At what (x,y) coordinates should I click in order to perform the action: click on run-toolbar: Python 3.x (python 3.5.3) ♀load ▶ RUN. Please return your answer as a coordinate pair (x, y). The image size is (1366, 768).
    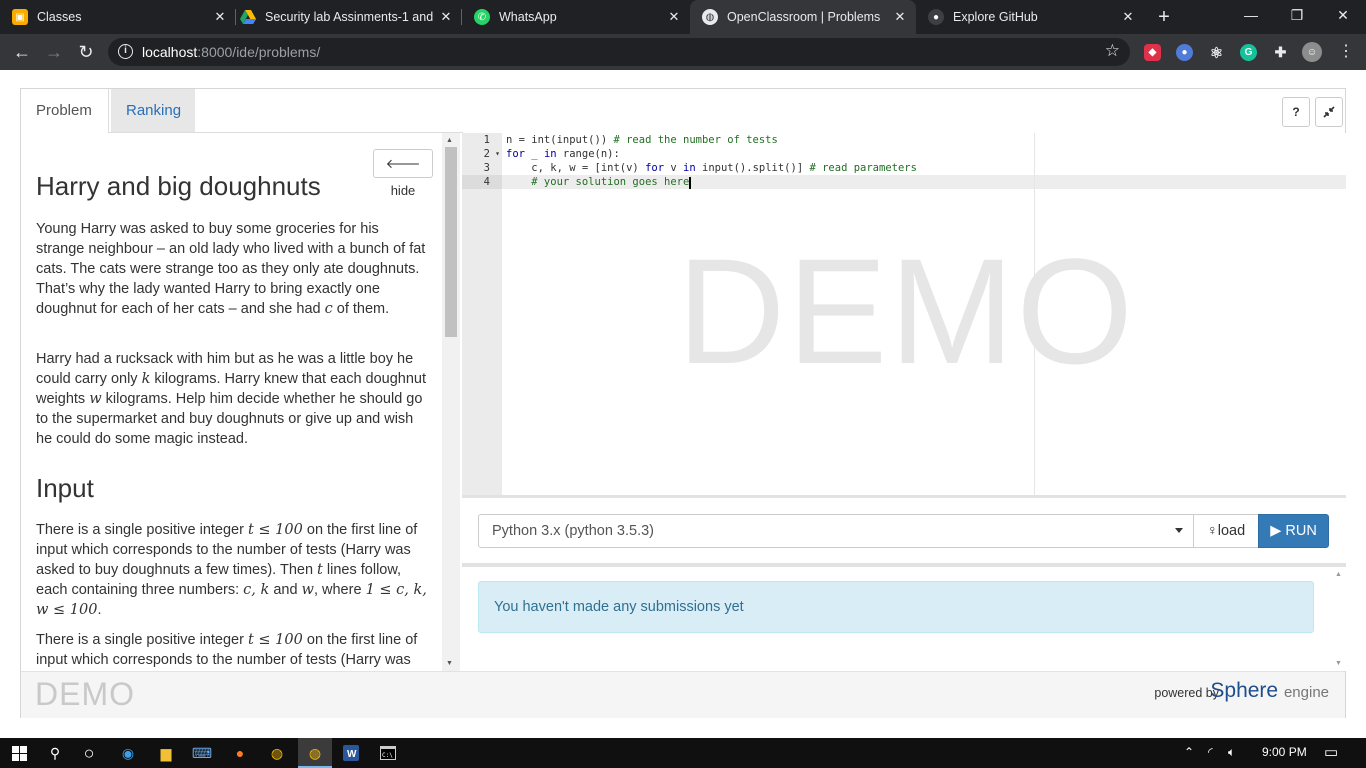
    Looking at the image, I should click on (904, 530).